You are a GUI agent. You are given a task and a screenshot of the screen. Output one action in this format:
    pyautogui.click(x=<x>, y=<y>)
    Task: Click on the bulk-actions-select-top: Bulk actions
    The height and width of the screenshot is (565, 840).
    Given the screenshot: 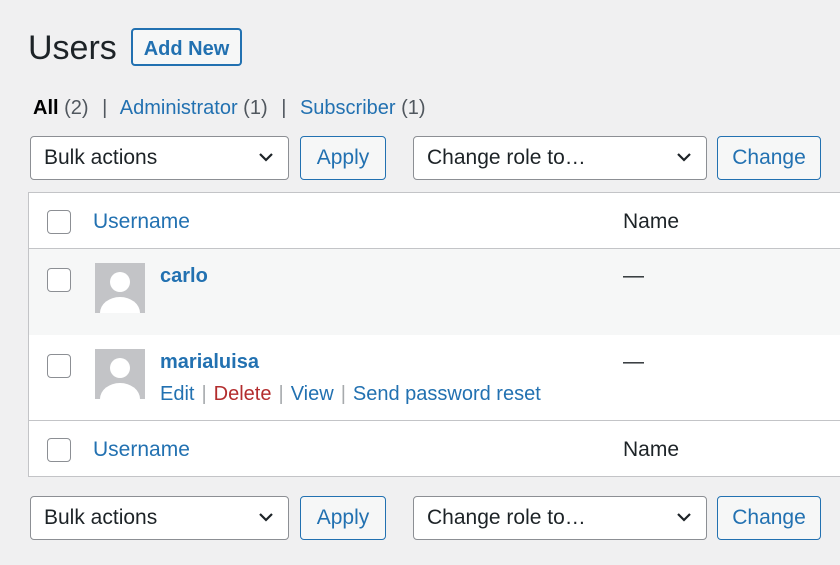 What is the action you would take?
    pyautogui.click(x=159, y=158)
    